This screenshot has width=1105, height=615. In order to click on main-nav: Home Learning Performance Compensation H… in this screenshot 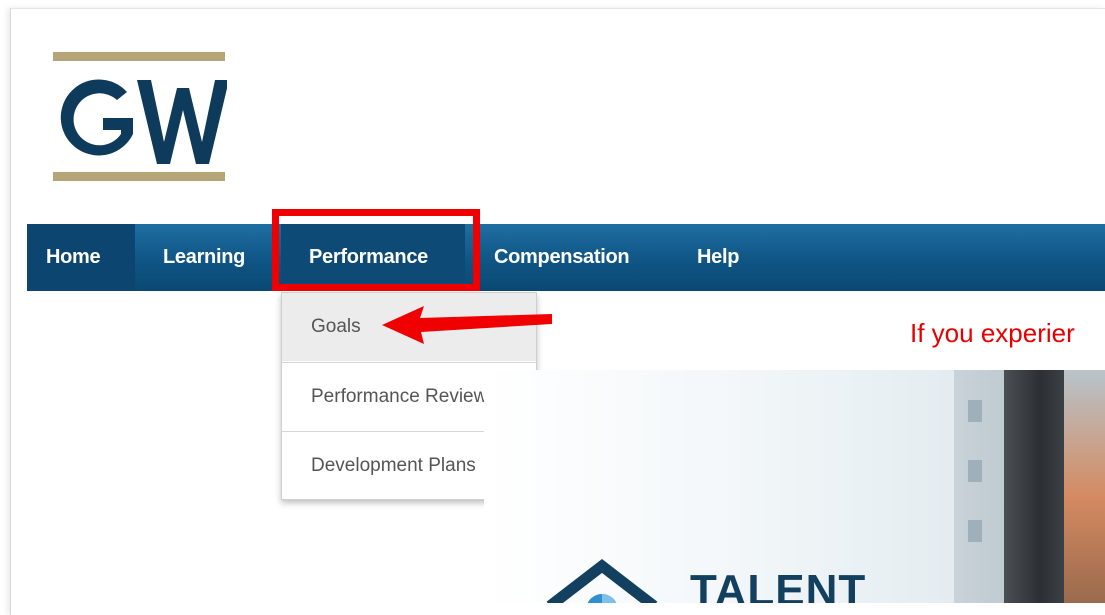, I will do `click(566, 257)`.